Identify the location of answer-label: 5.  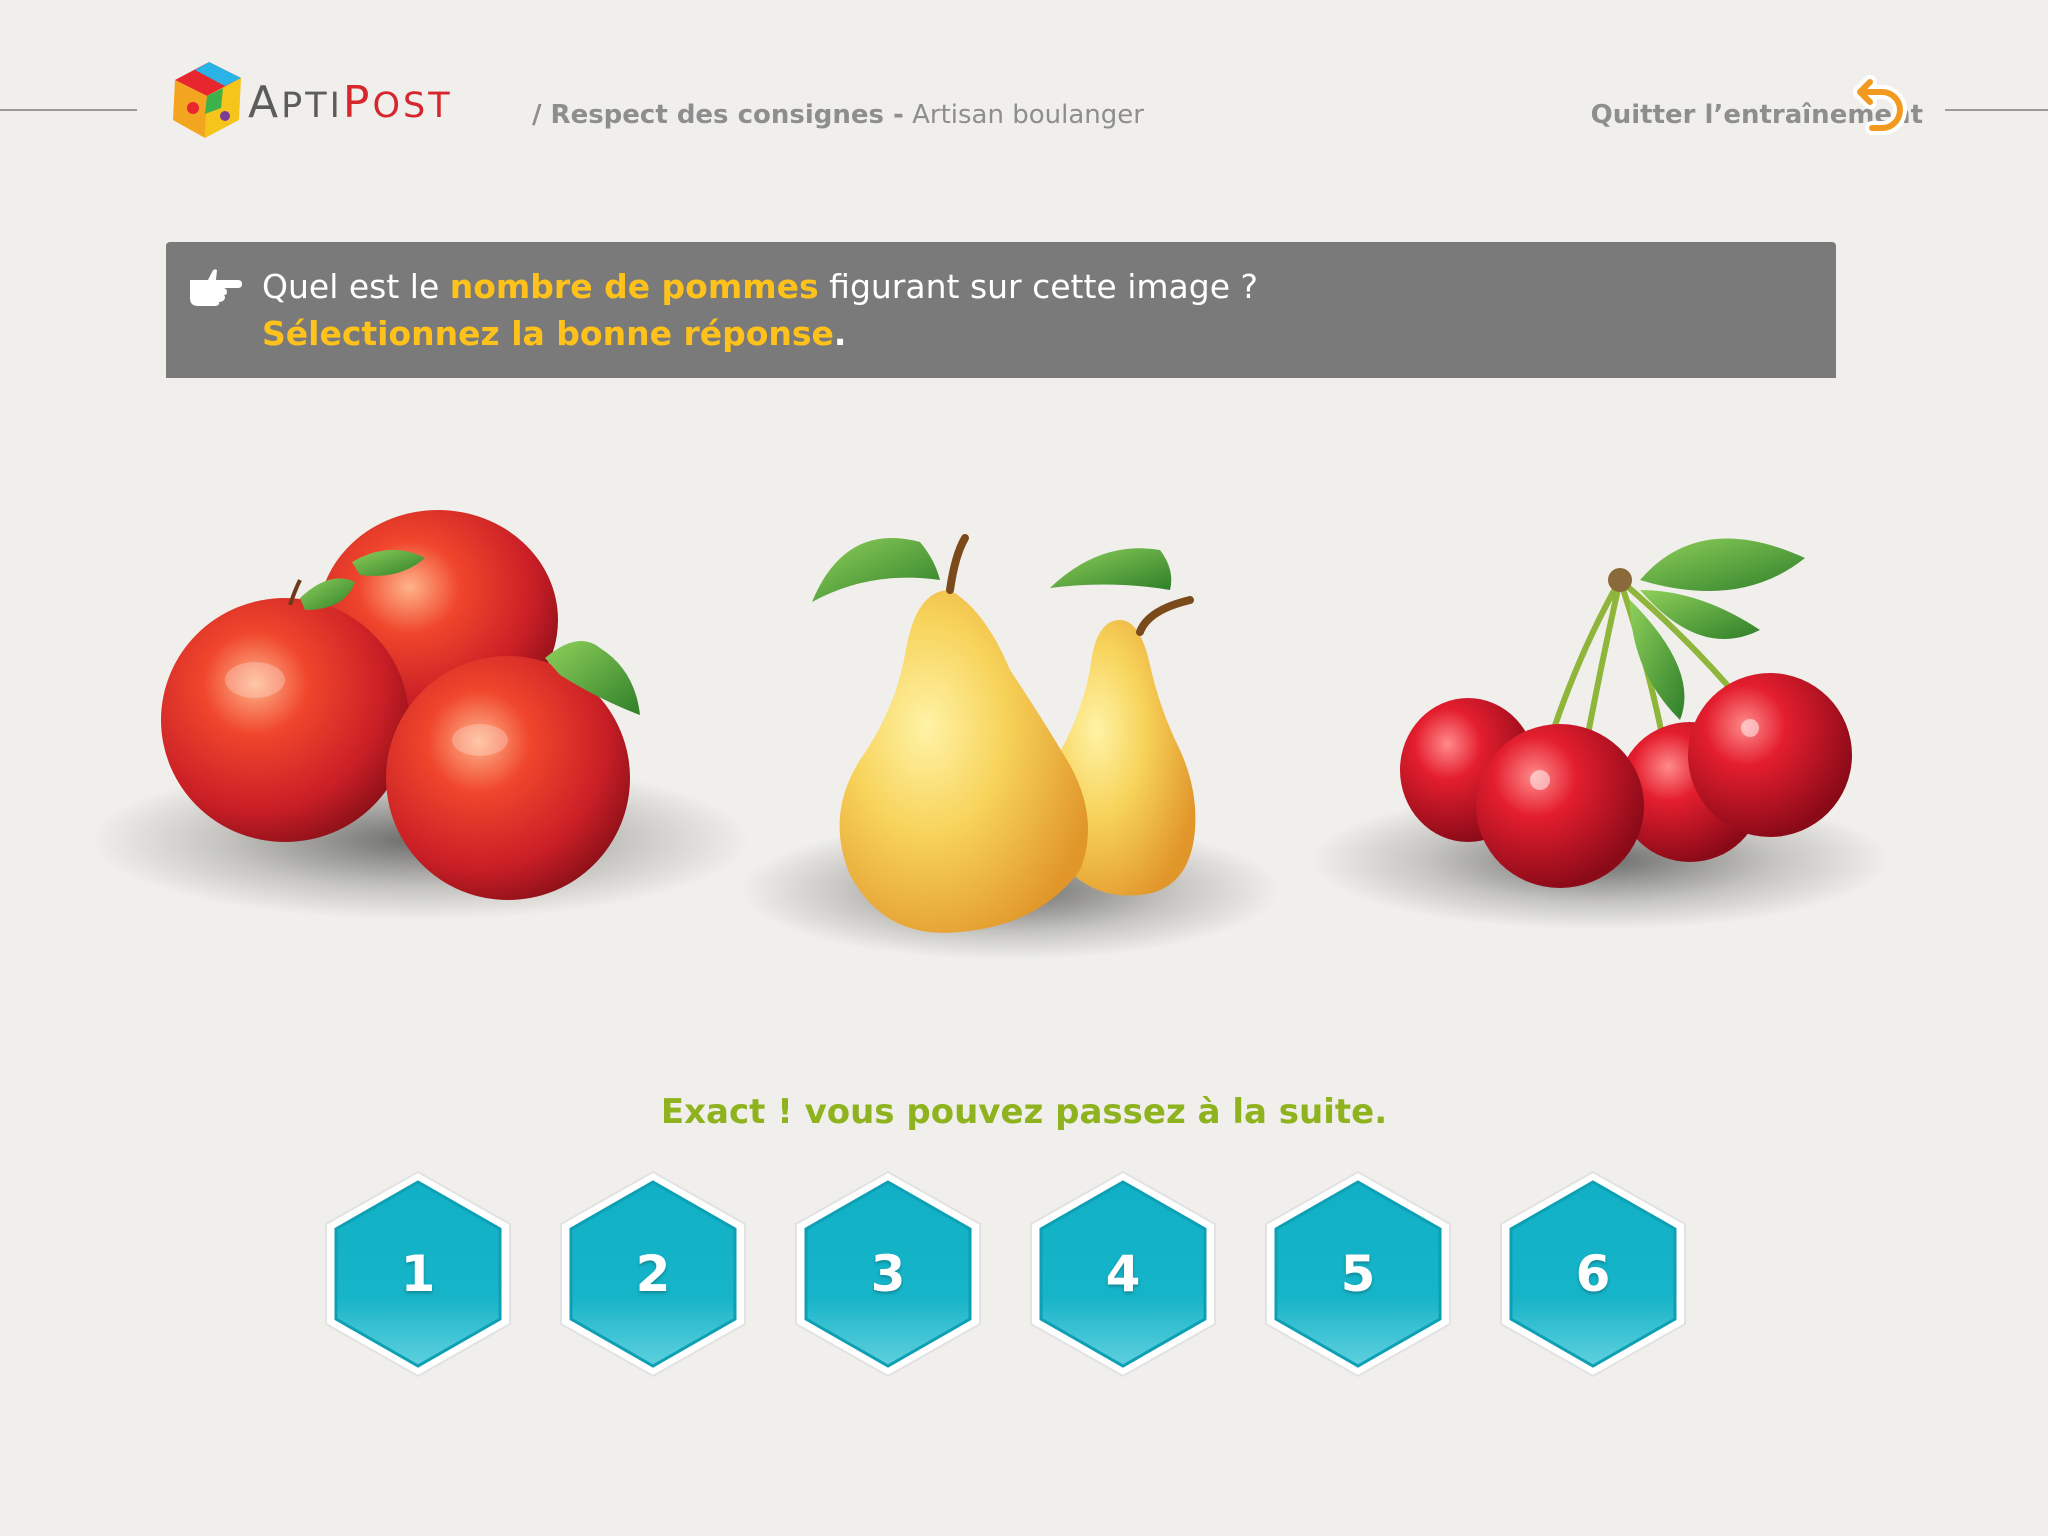
(1358, 1274).